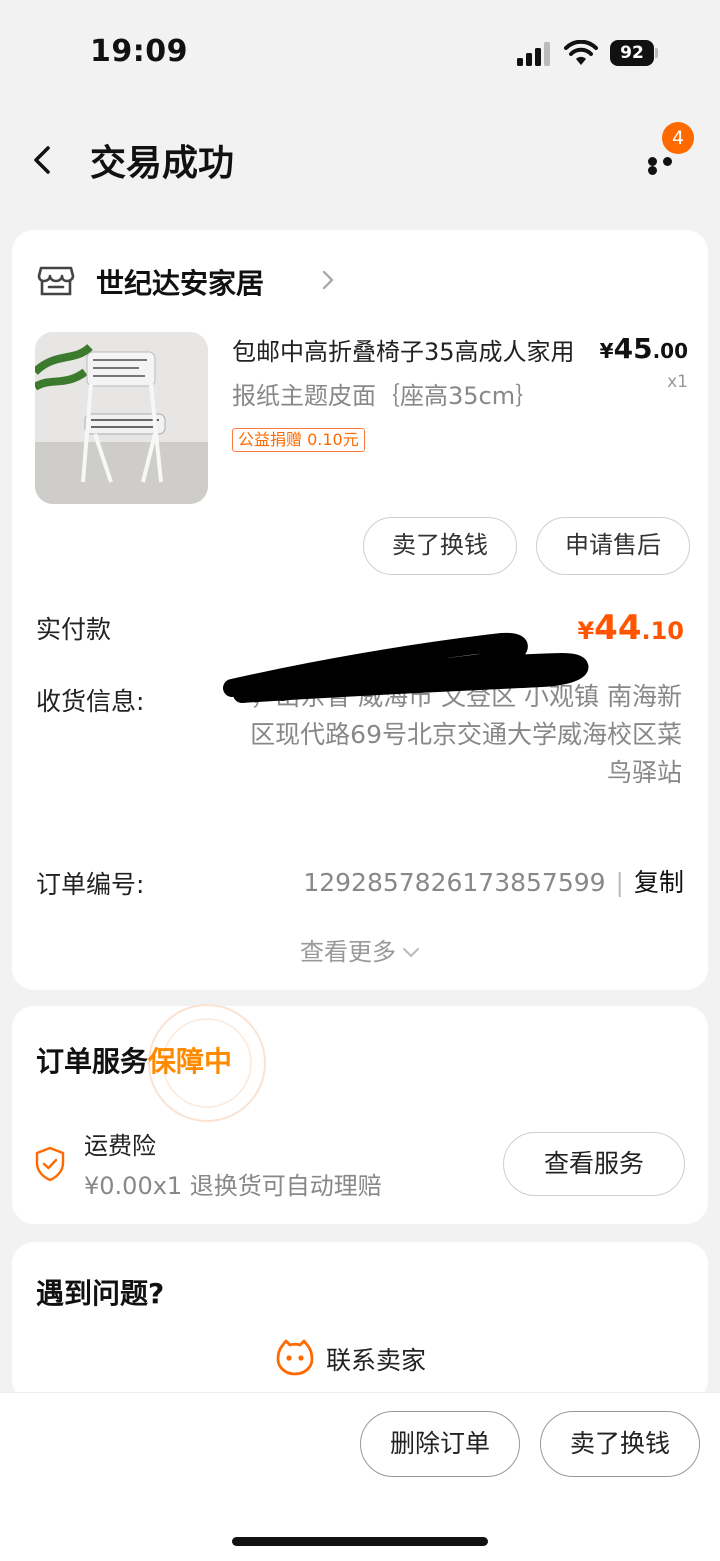 This screenshot has width=720, height=1561. I want to click on nav-bar: 交易成功, so click(360, 160).